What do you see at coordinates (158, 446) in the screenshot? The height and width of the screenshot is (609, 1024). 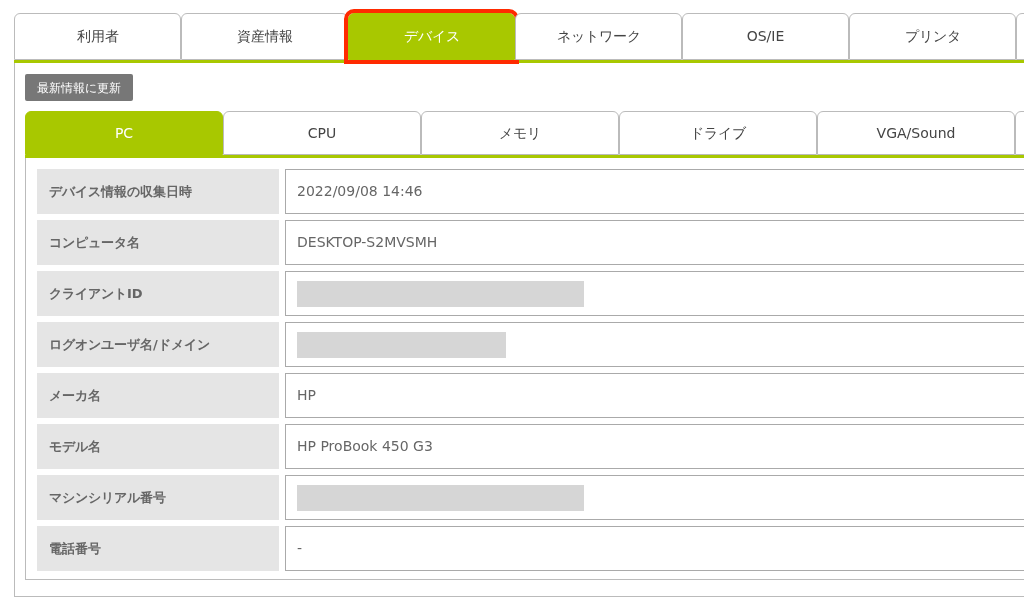 I see `field-label: モデル名` at bounding box center [158, 446].